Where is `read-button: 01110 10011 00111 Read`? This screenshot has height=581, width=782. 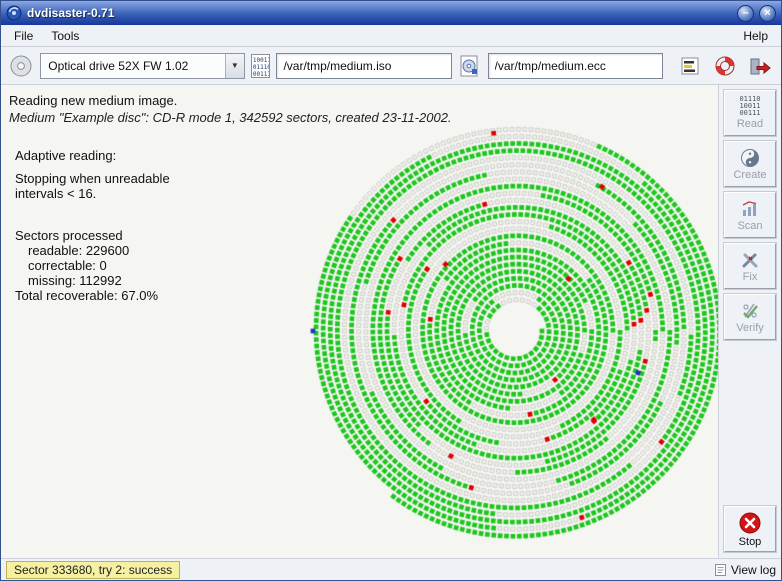 read-button: 01110 10011 00111 Read is located at coordinates (750, 113).